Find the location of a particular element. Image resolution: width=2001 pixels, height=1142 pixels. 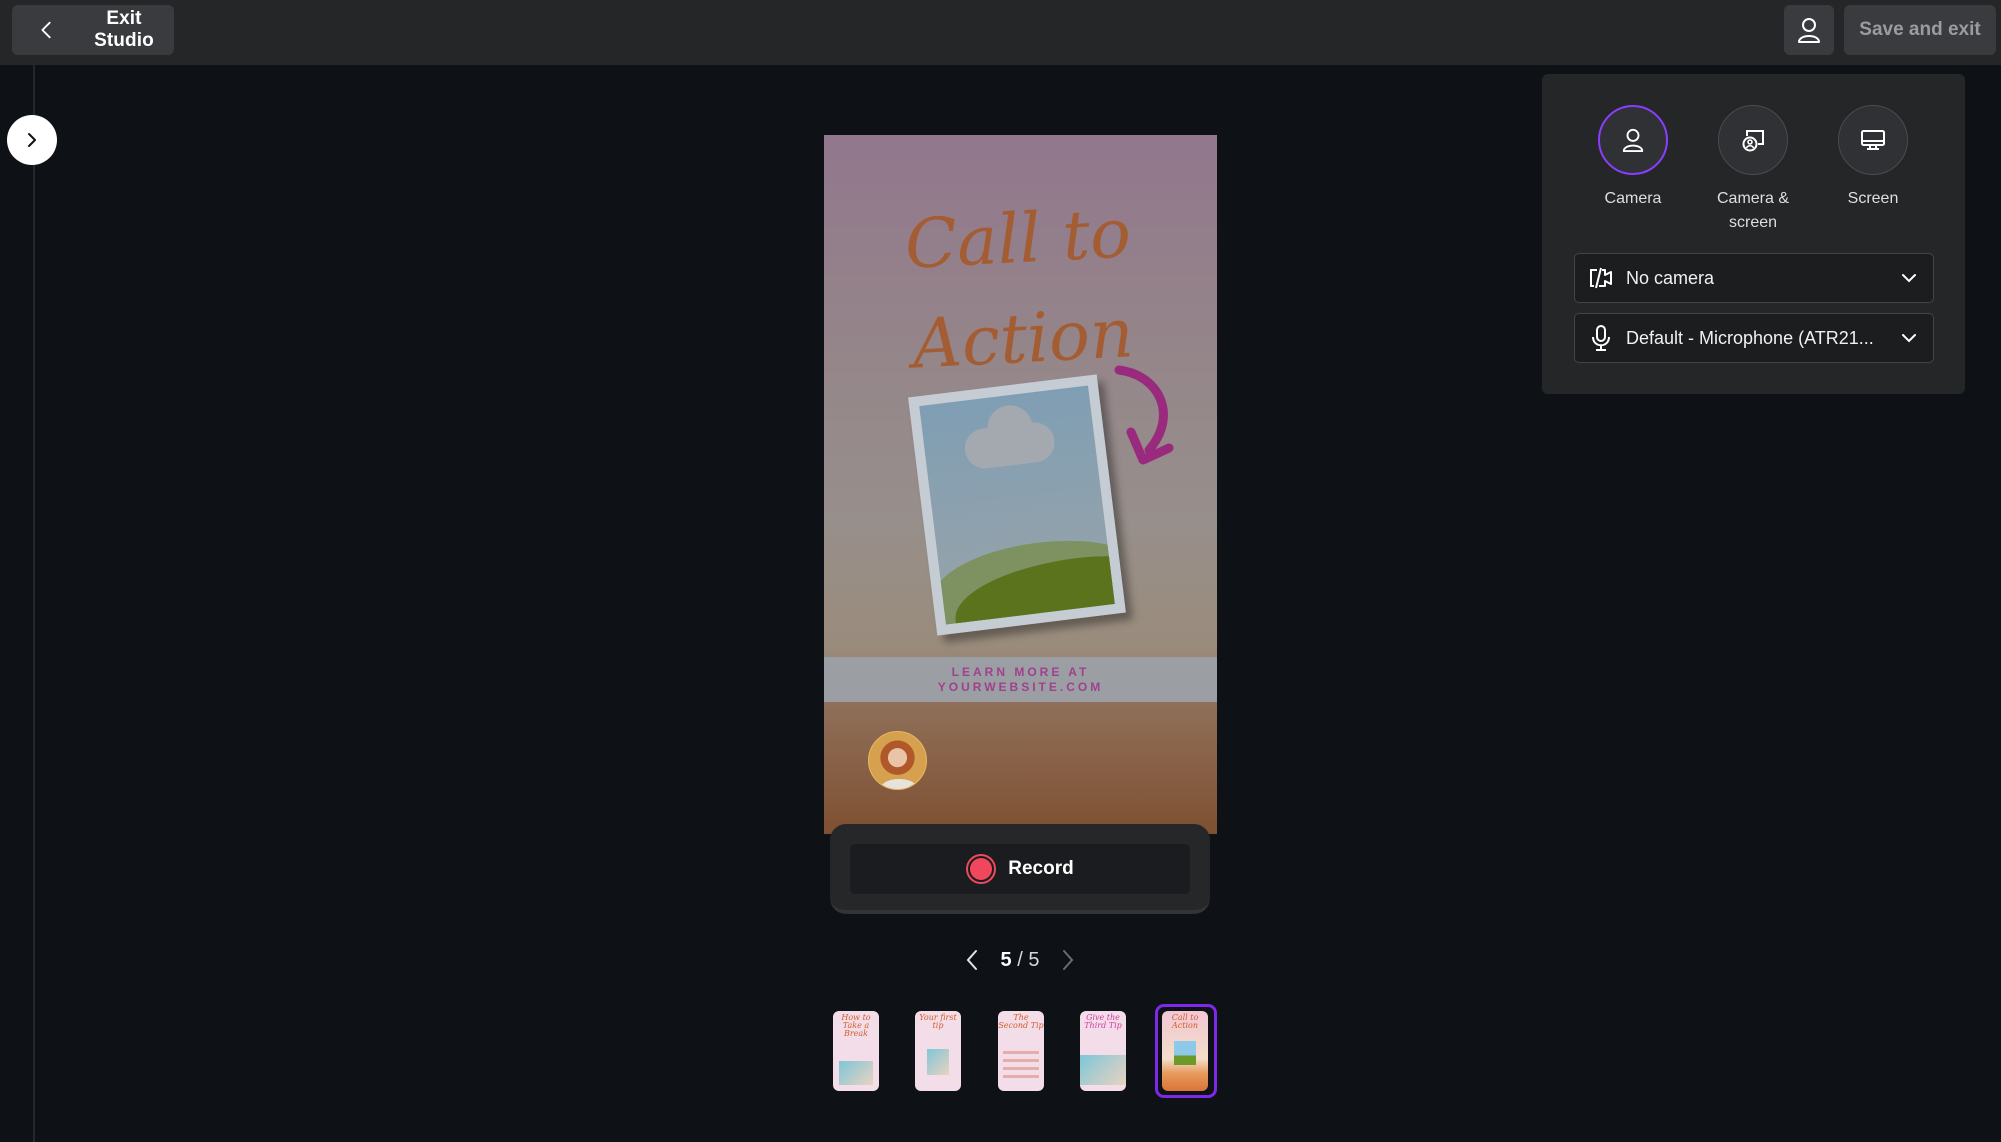

mode-camera-and-screen: Camera & screen is located at coordinates (1753, 170).